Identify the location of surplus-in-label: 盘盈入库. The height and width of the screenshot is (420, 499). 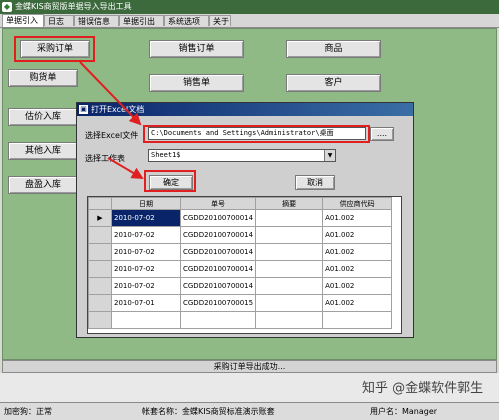
(42, 185).